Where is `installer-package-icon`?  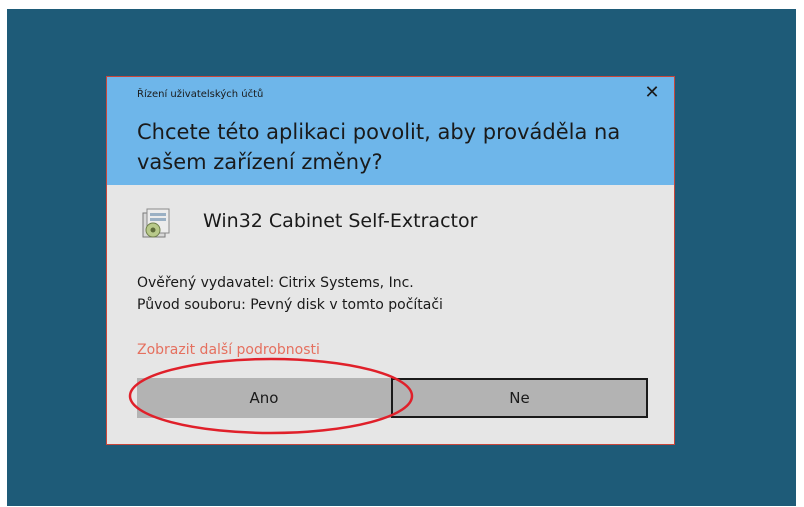
installer-package-icon is located at coordinates (156, 223).